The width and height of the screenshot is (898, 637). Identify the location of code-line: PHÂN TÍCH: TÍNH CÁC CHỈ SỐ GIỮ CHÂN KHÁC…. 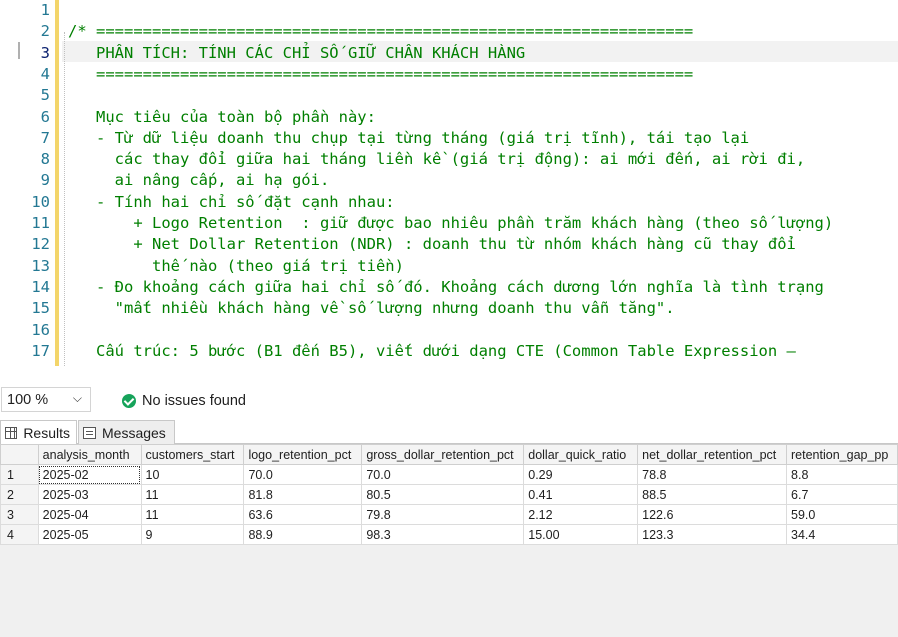
(296, 53).